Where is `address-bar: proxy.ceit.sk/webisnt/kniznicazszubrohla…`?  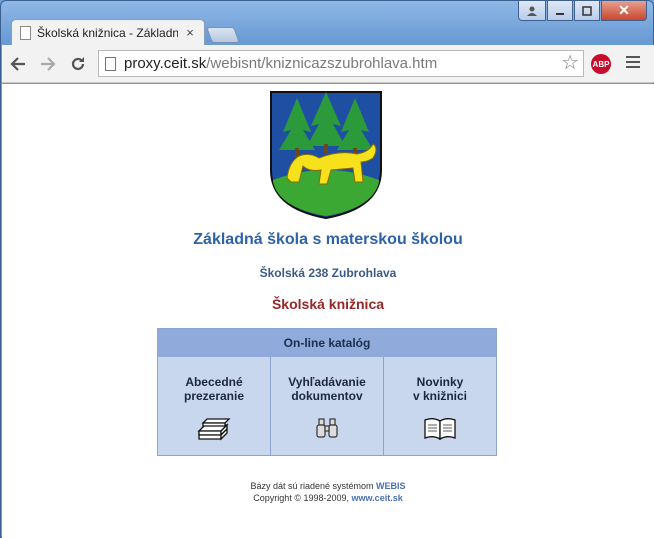
address-bar: proxy.ceit.sk/webisnt/kniznicazszubrohla… is located at coordinates (341, 63).